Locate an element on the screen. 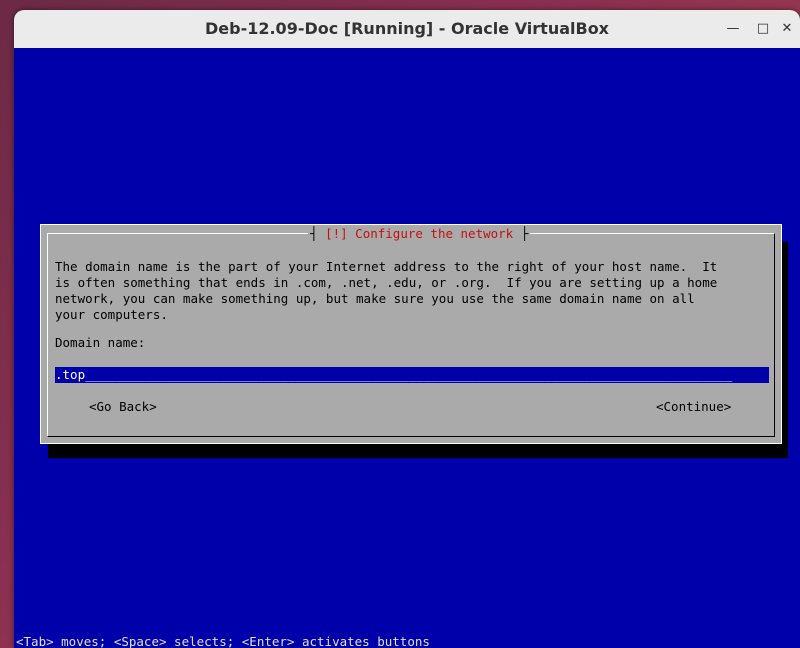 Image resolution: width=800 pixels, height=648 pixels. dialog-title: ┤ [!] Configure the network ├ is located at coordinates (419, 234).